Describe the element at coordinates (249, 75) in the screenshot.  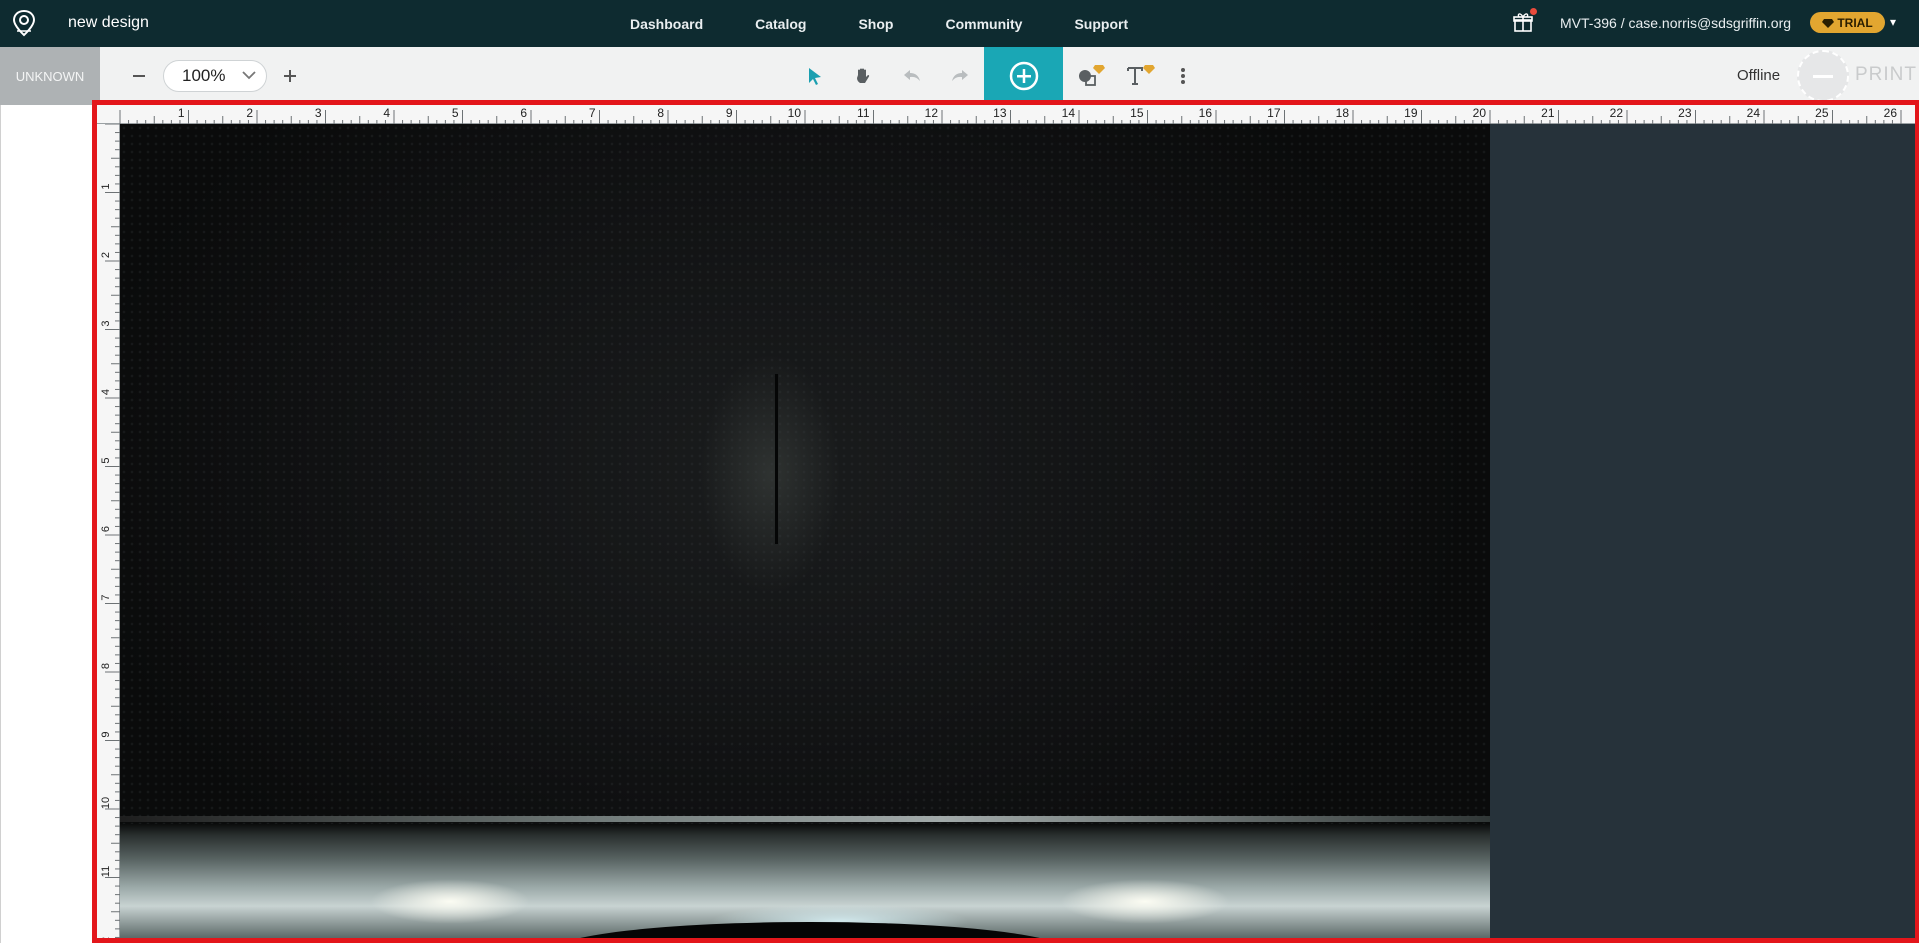
I see `chevron-down-icon` at that location.